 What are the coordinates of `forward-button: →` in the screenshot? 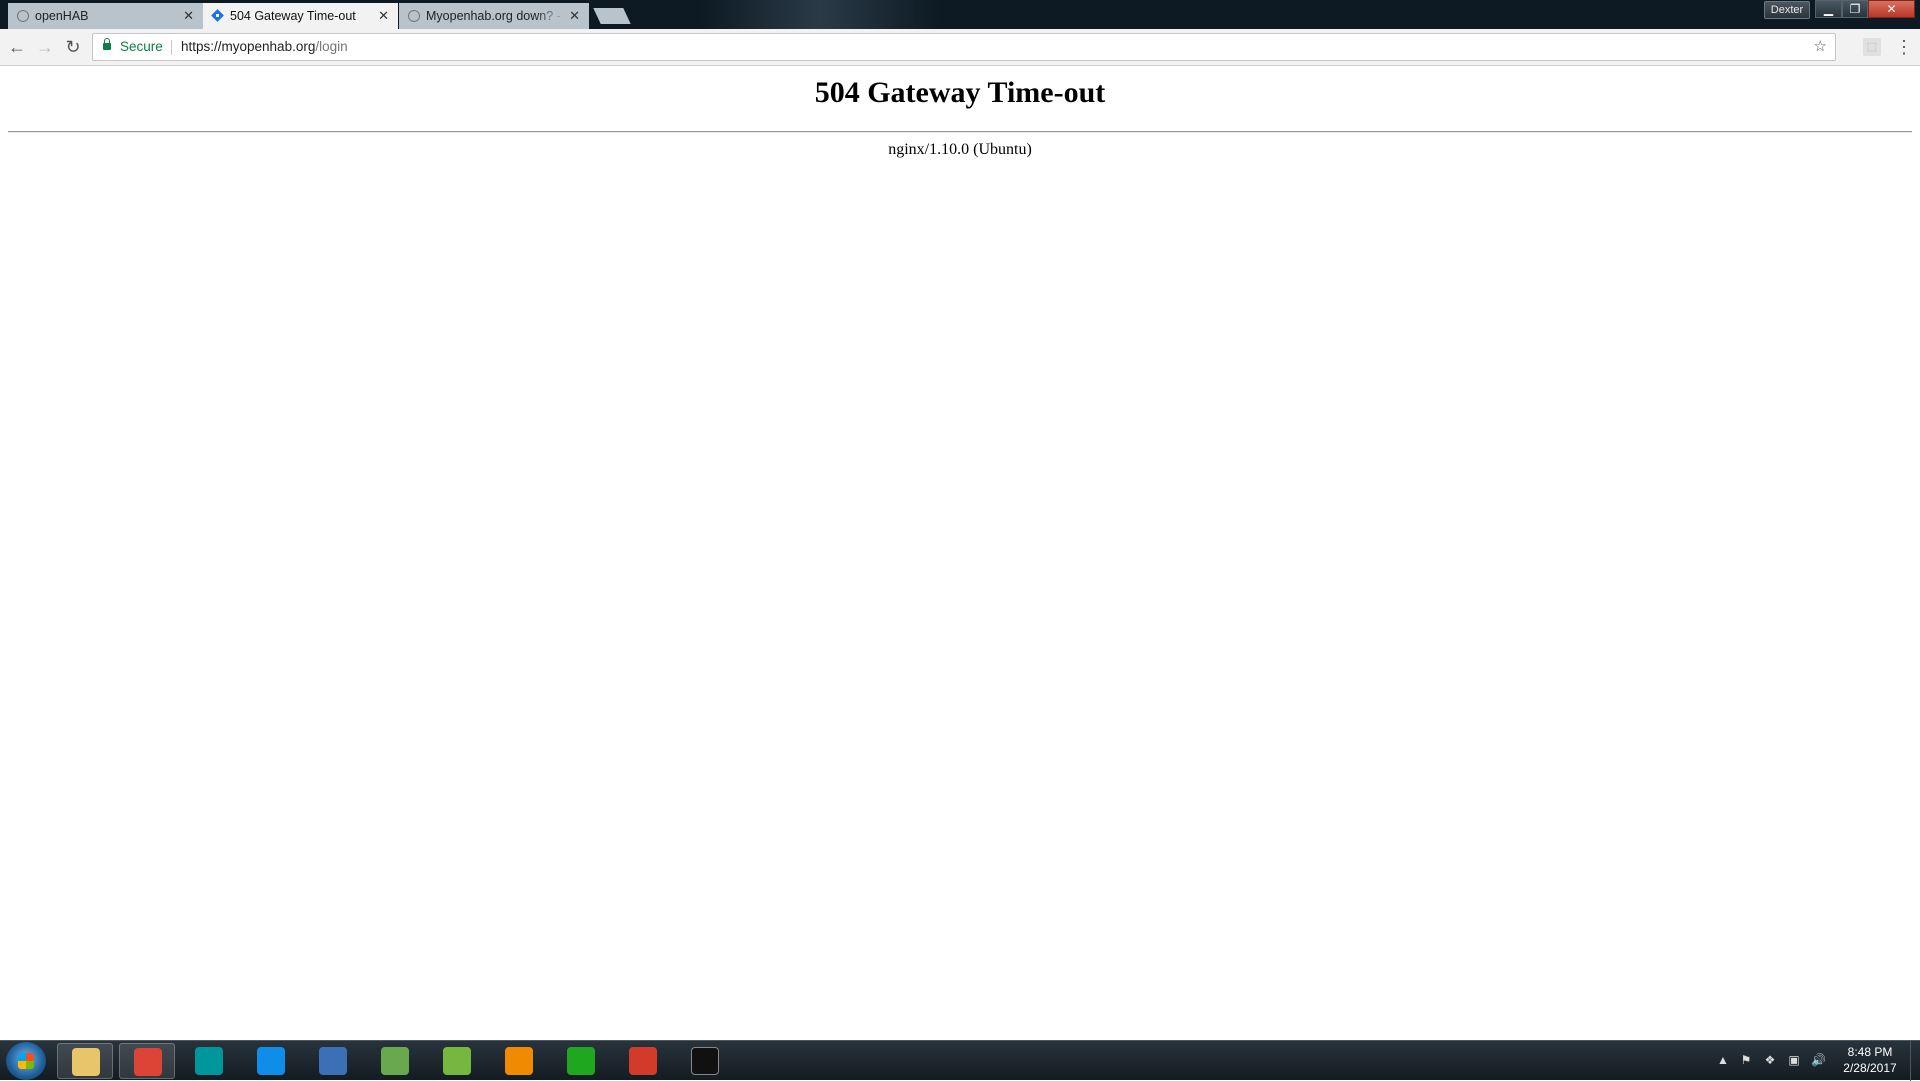 It's located at (45, 47).